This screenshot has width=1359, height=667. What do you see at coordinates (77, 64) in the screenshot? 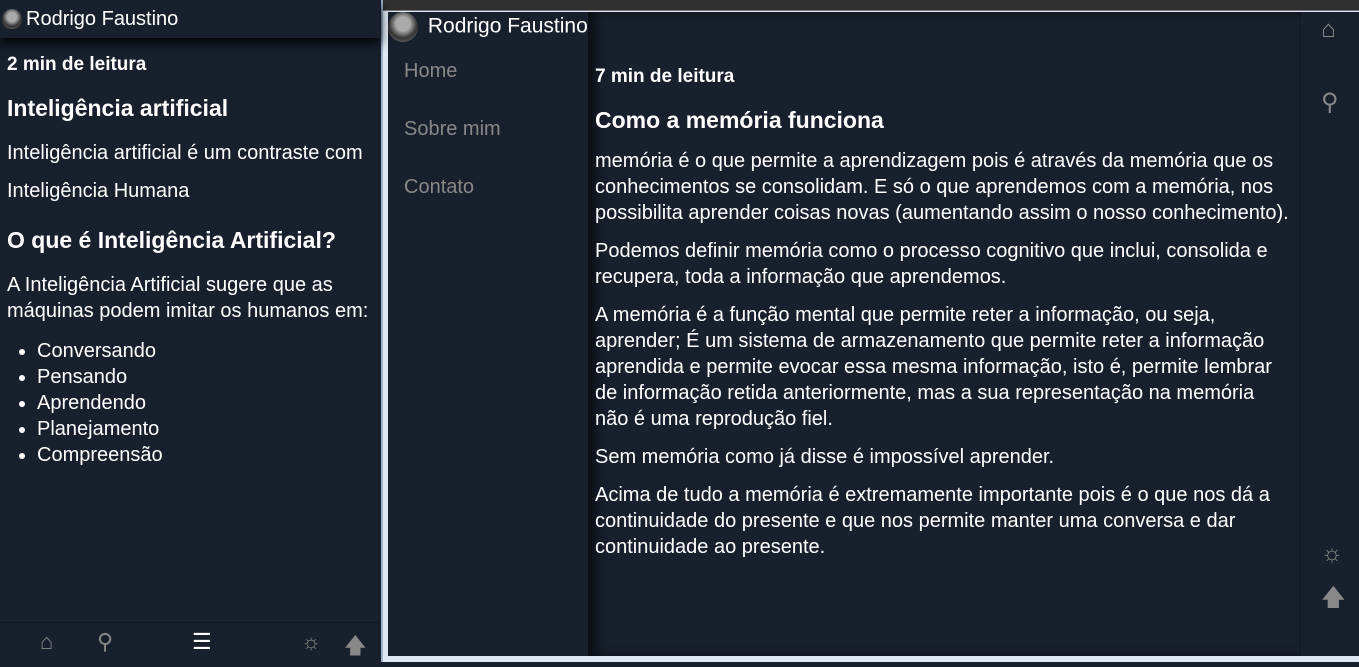
I see `reading-time: 2 min de leitura` at bounding box center [77, 64].